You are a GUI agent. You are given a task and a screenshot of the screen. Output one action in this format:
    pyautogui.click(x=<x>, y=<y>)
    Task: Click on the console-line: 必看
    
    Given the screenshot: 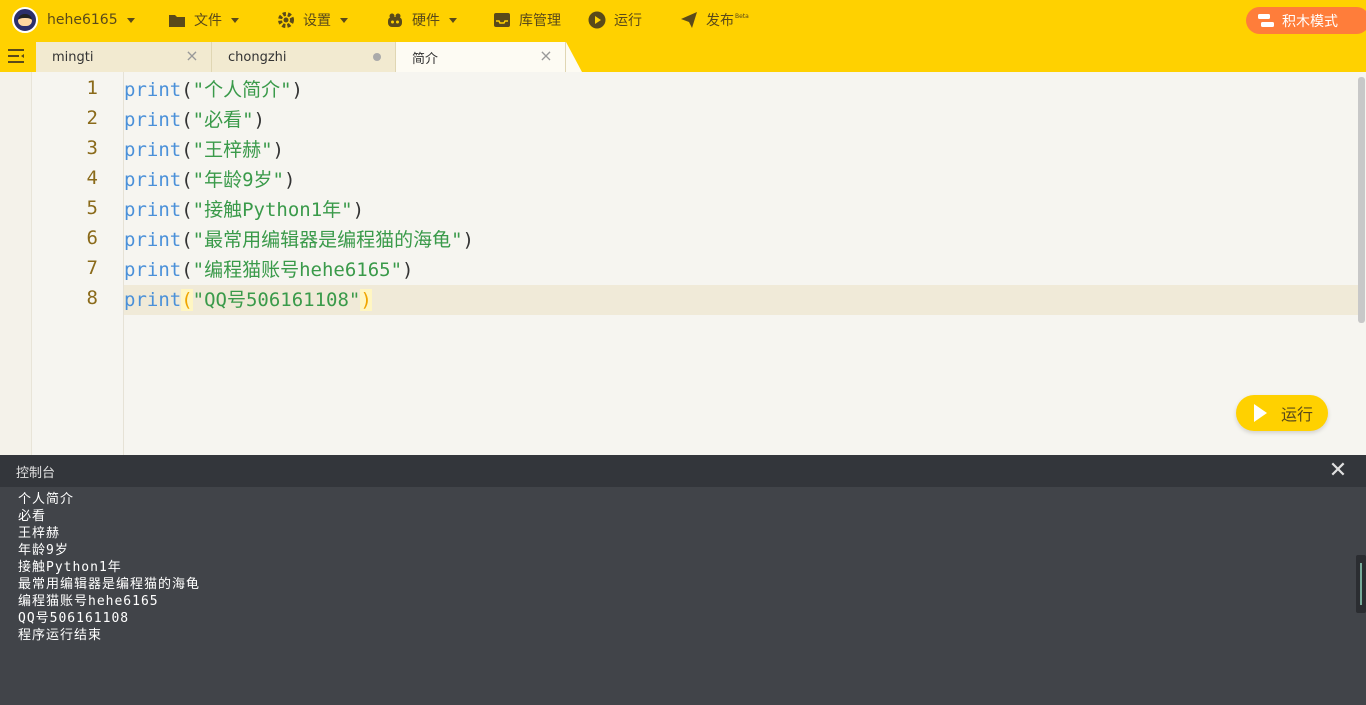 What is the action you would take?
    pyautogui.click(x=32, y=516)
    